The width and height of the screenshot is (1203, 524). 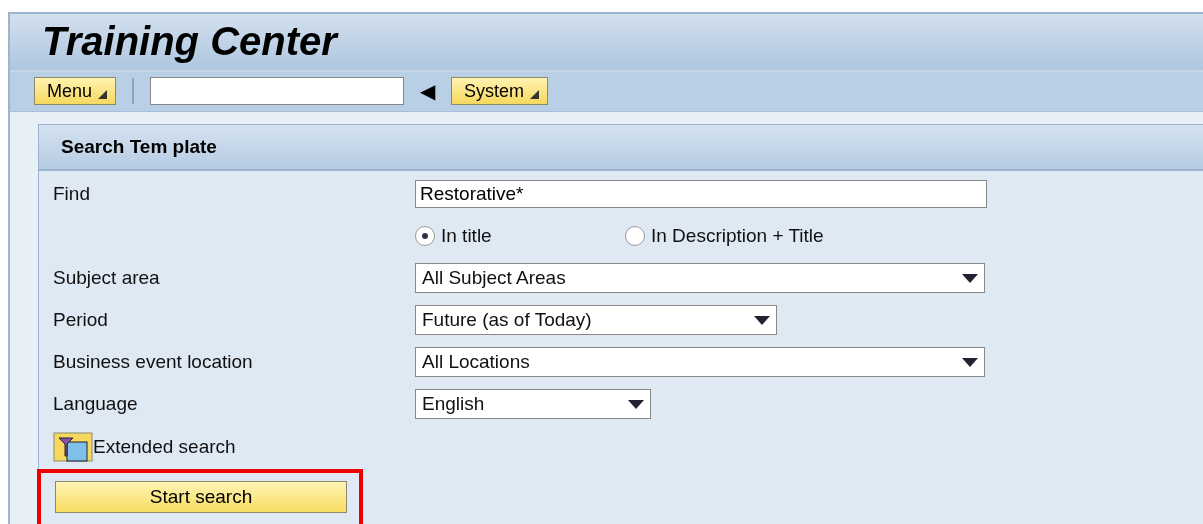 I want to click on filter-icon, so click(x=73, y=447).